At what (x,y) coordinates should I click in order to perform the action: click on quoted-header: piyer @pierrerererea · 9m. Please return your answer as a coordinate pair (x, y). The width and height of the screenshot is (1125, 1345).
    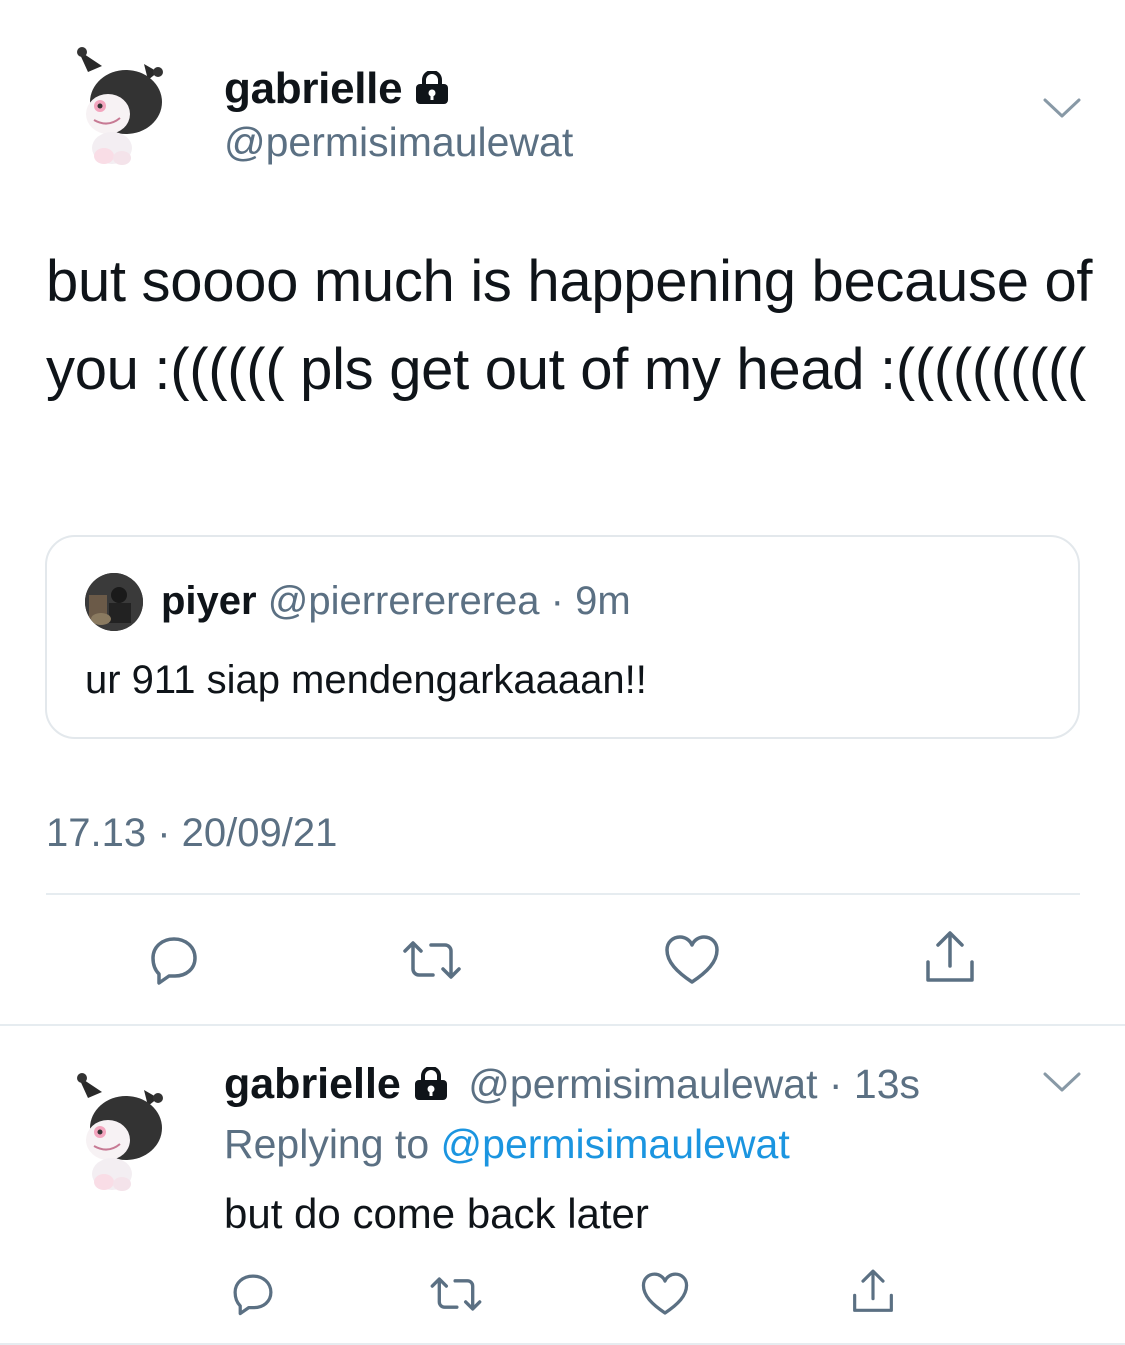
    Looking at the image, I should click on (396, 601).